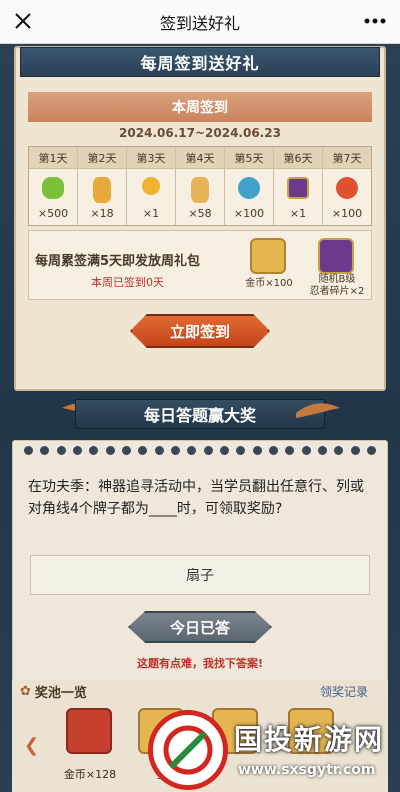 This screenshot has width=400, height=792. What do you see at coordinates (118, 261) in the screenshot?
I see `weekly-pack-text: 每周累签满5天即发放周礼包` at bounding box center [118, 261].